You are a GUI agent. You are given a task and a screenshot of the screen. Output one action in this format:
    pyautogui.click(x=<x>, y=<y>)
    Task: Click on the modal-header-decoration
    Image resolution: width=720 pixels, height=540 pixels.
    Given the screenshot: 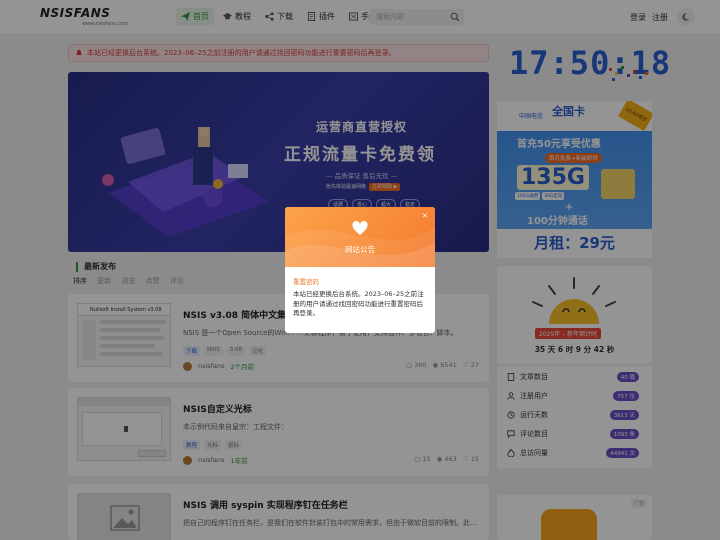 What is the action you would take?
    pyautogui.click(x=360, y=247)
    